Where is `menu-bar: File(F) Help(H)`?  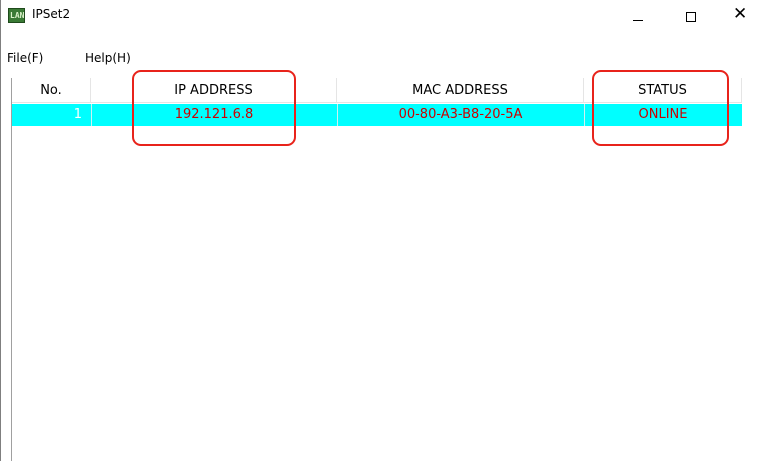
menu-bar: File(F) Help(H) is located at coordinates (384, 58).